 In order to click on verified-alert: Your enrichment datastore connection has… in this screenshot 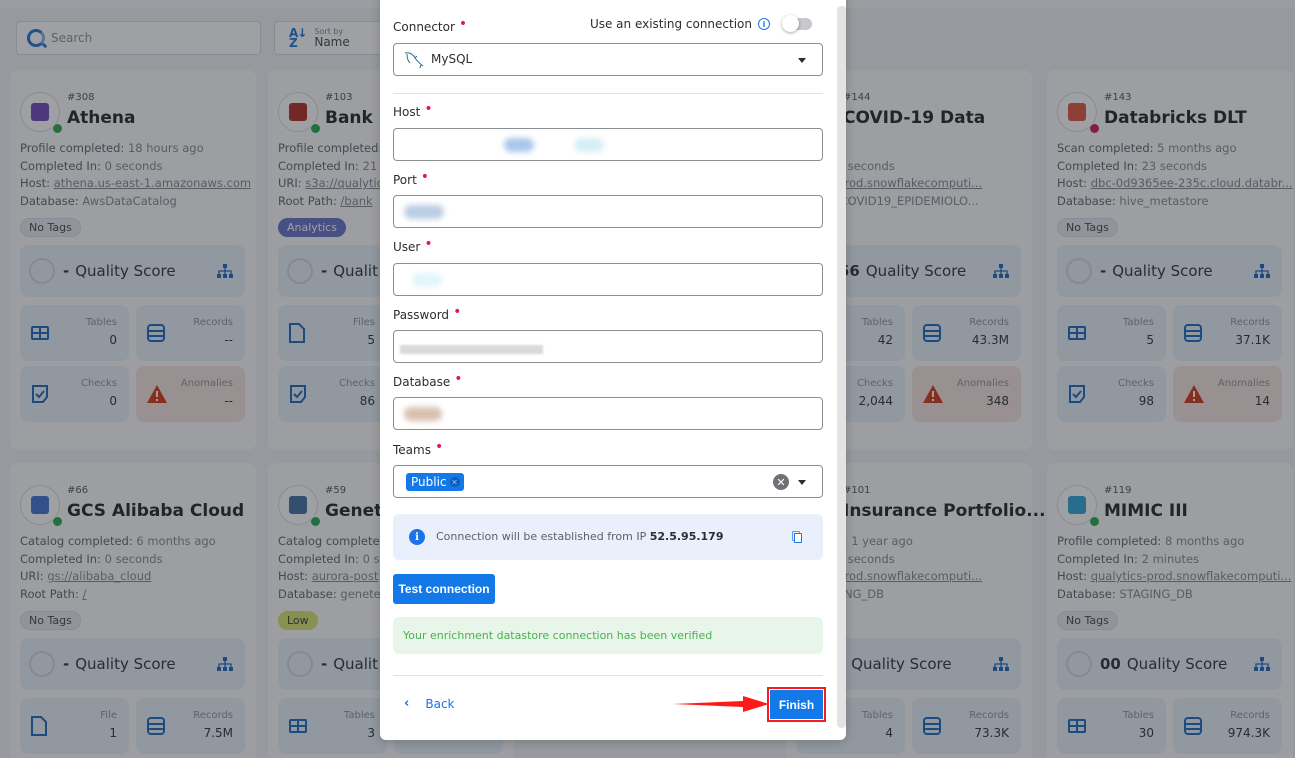, I will do `click(608, 635)`.